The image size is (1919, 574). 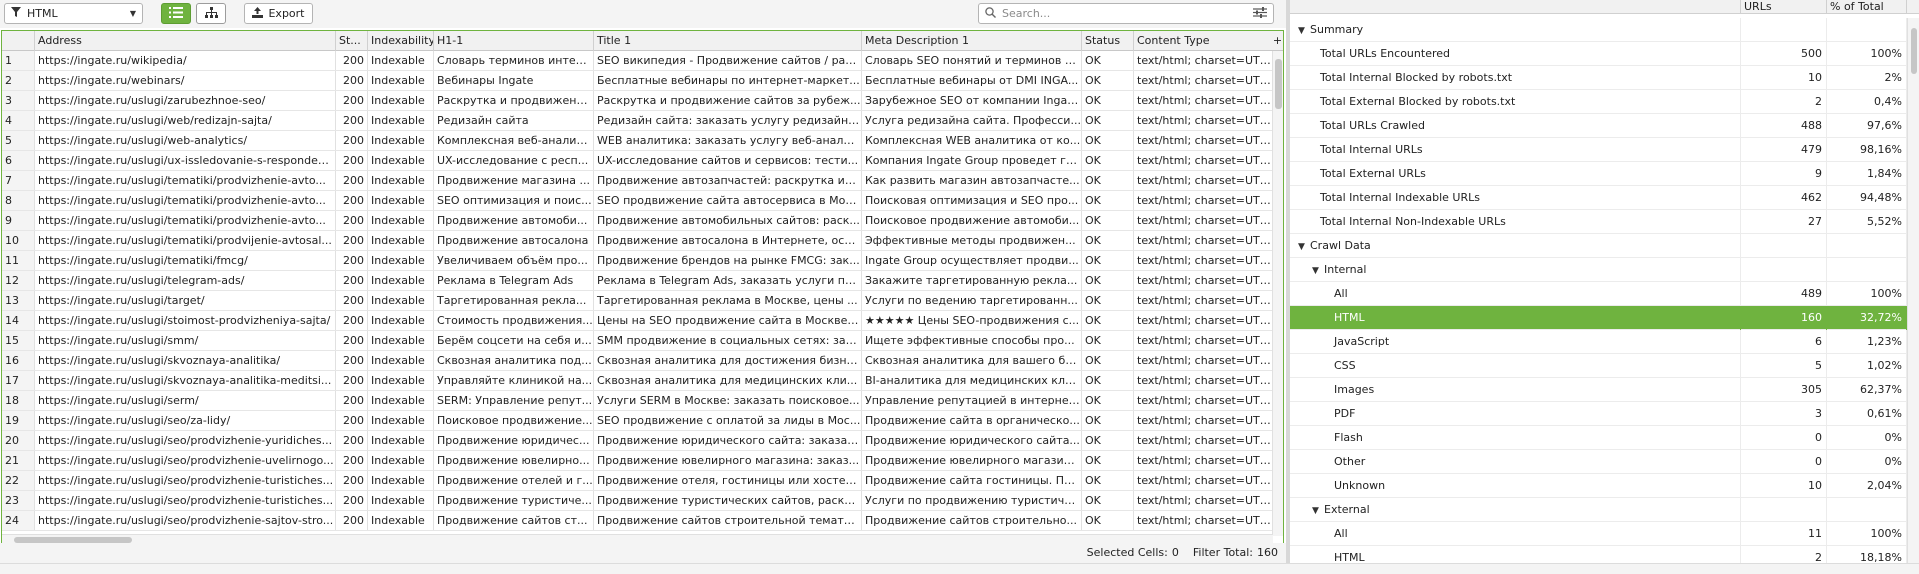 I want to click on cell-address: https://ingate.ru/uslugi/smm/, so click(x=185, y=340).